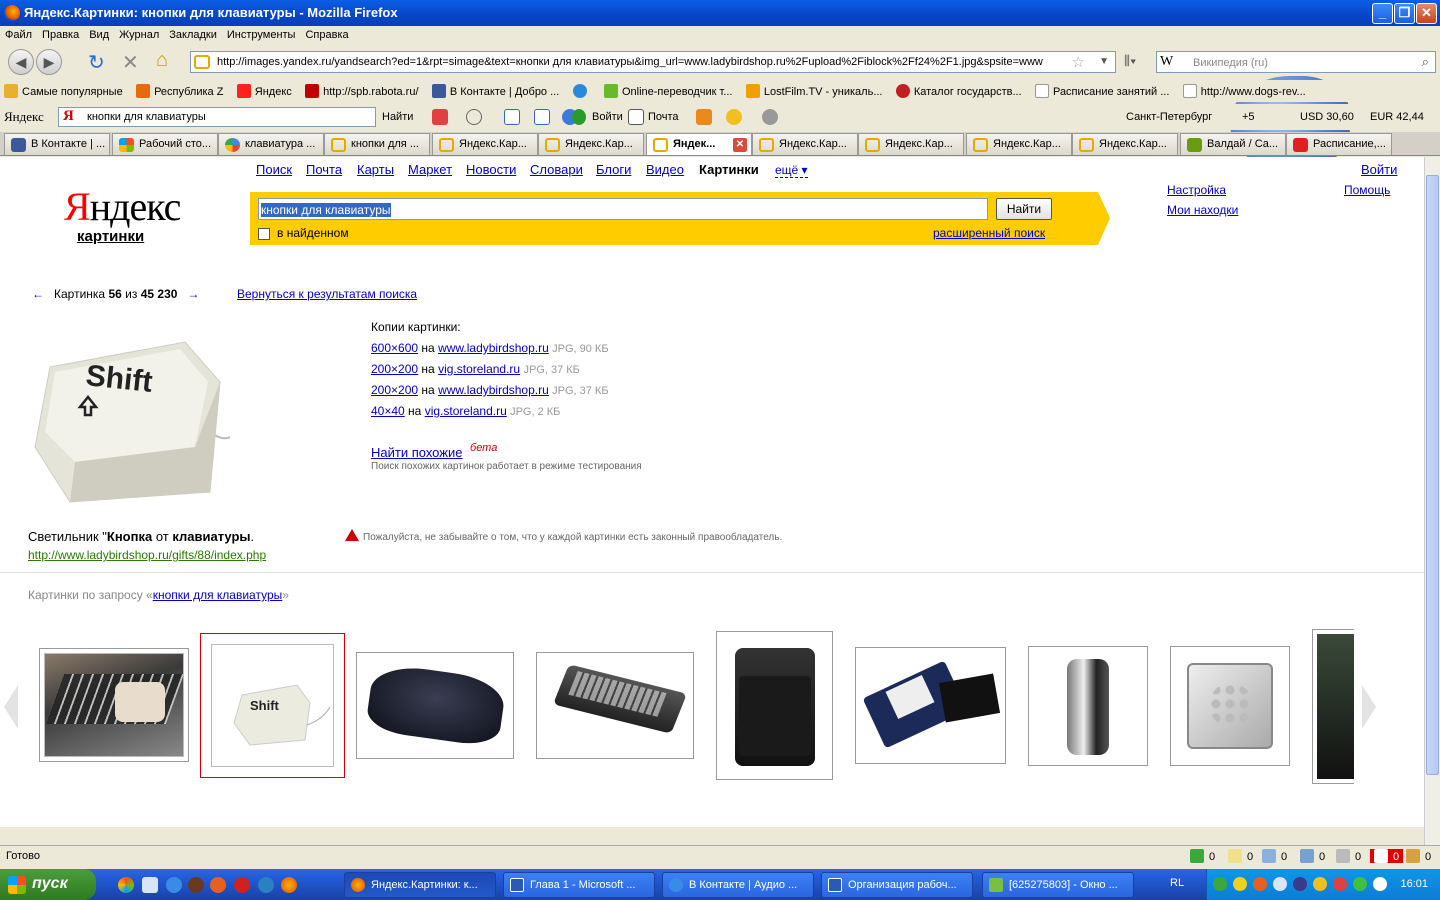  I want to click on settings-icon, so click(770, 117).